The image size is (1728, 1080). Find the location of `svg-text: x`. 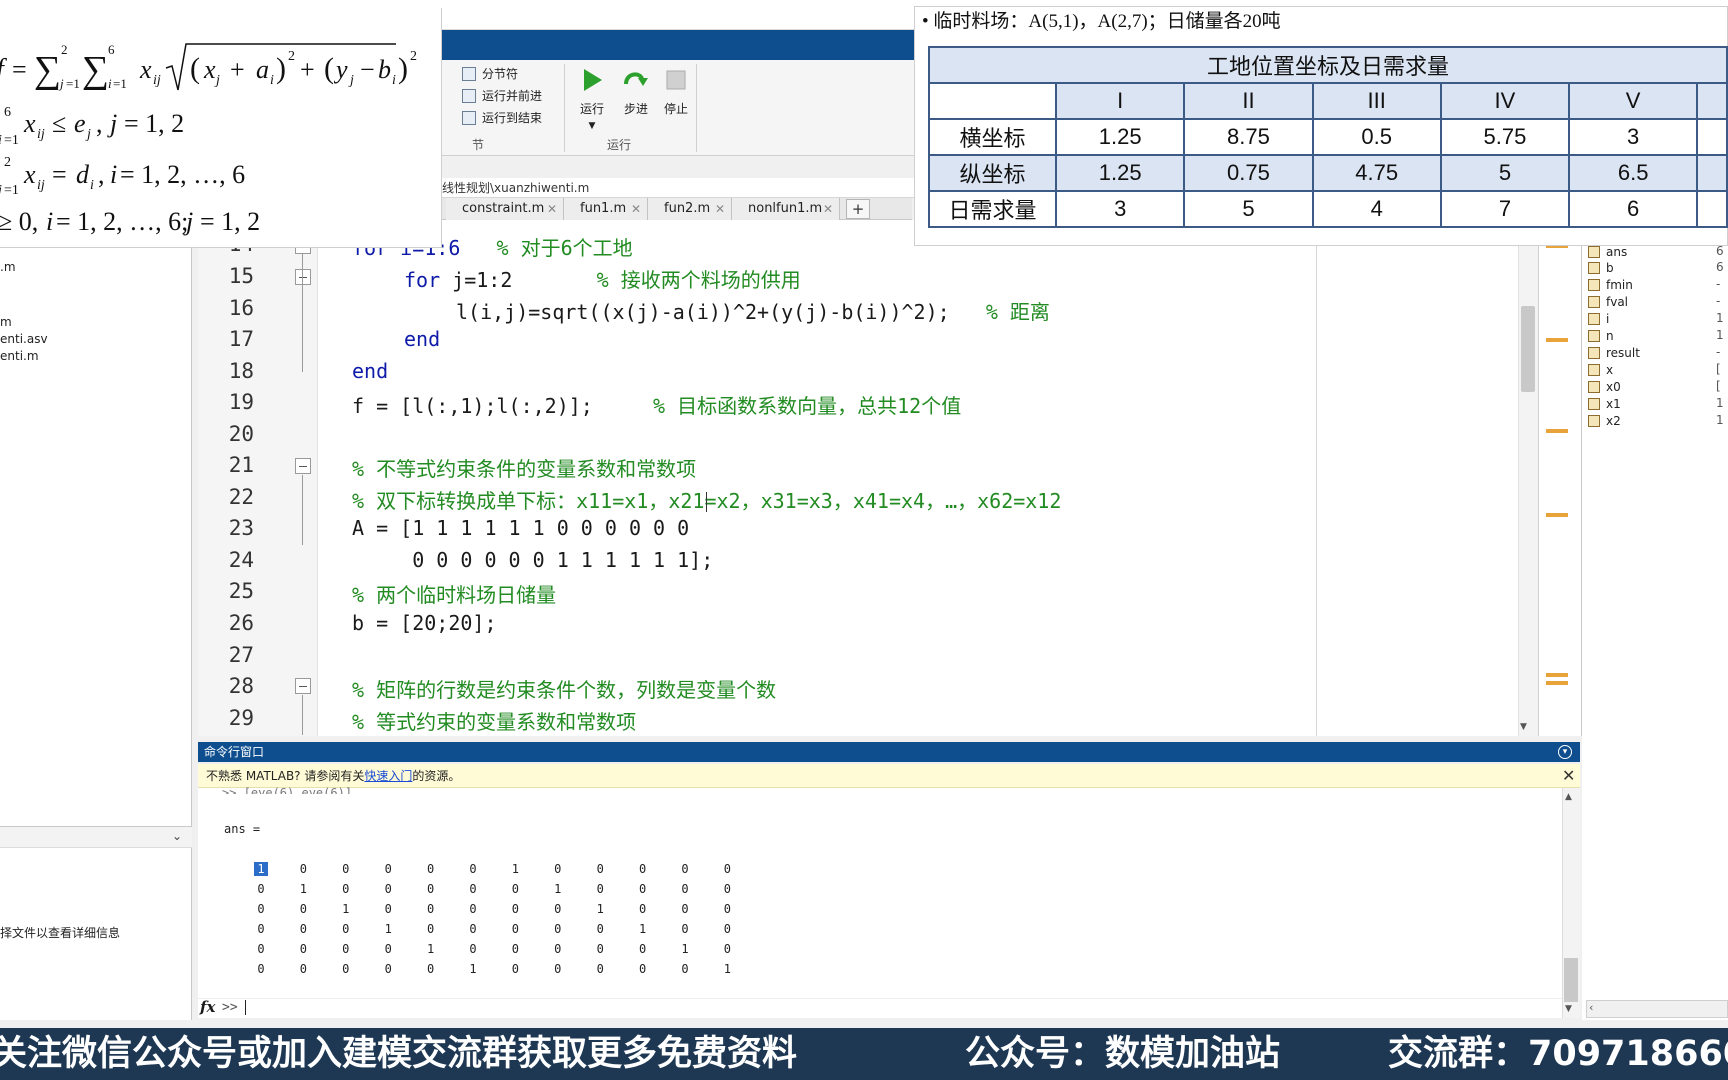

svg-text: x is located at coordinates (145, 69).